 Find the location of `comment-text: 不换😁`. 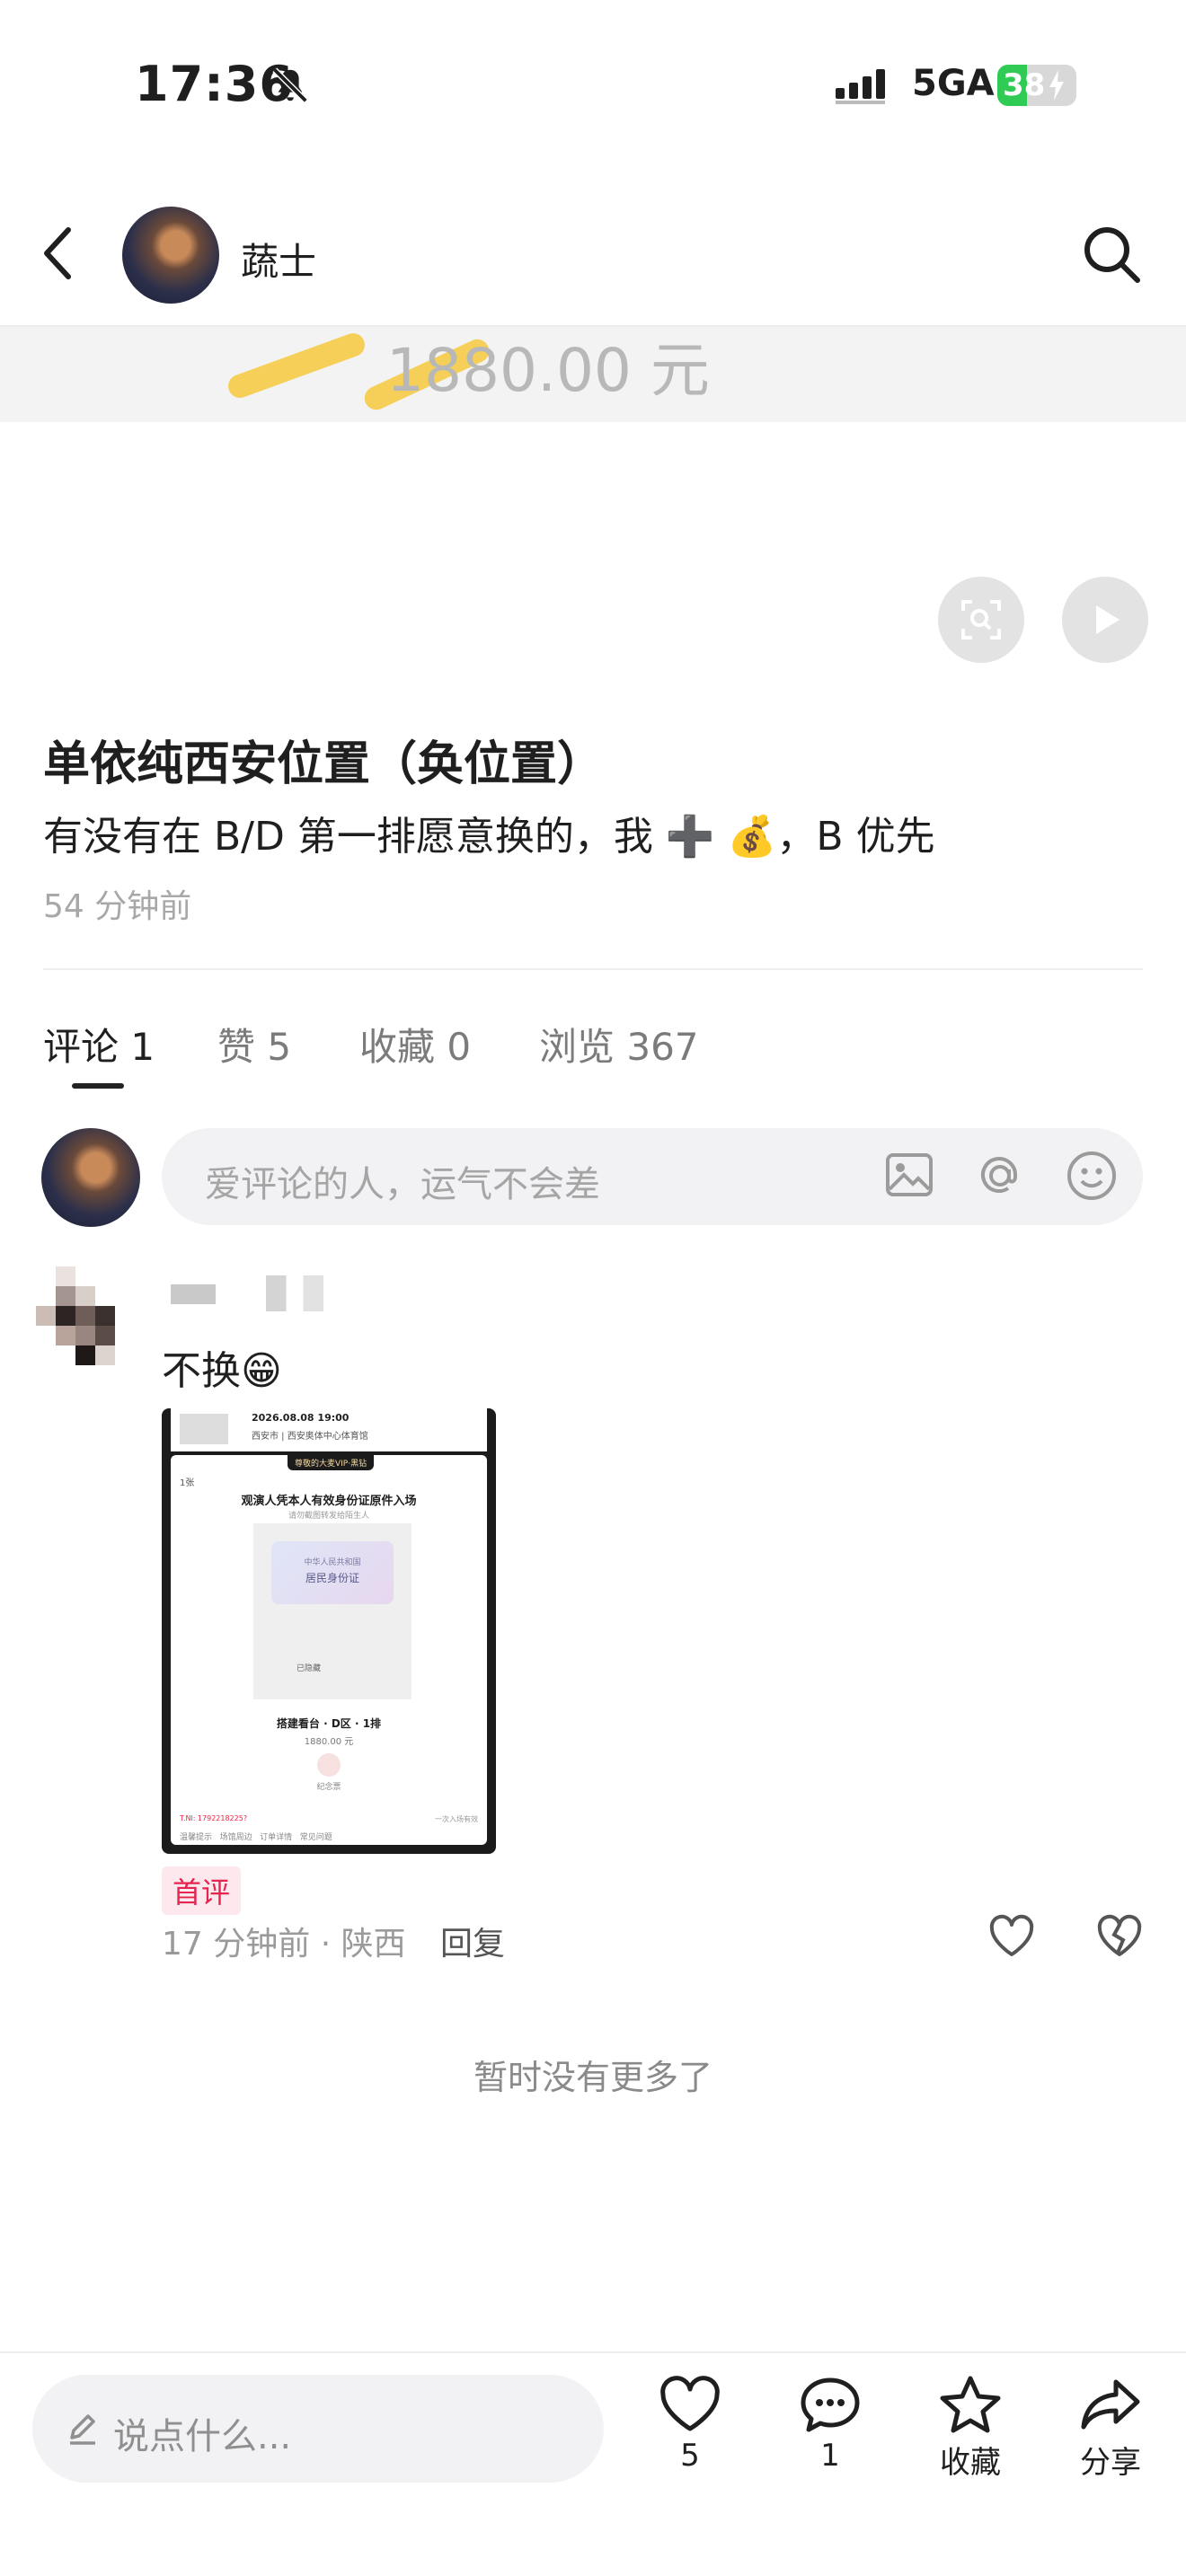

comment-text: 不换😁 is located at coordinates (222, 1371).